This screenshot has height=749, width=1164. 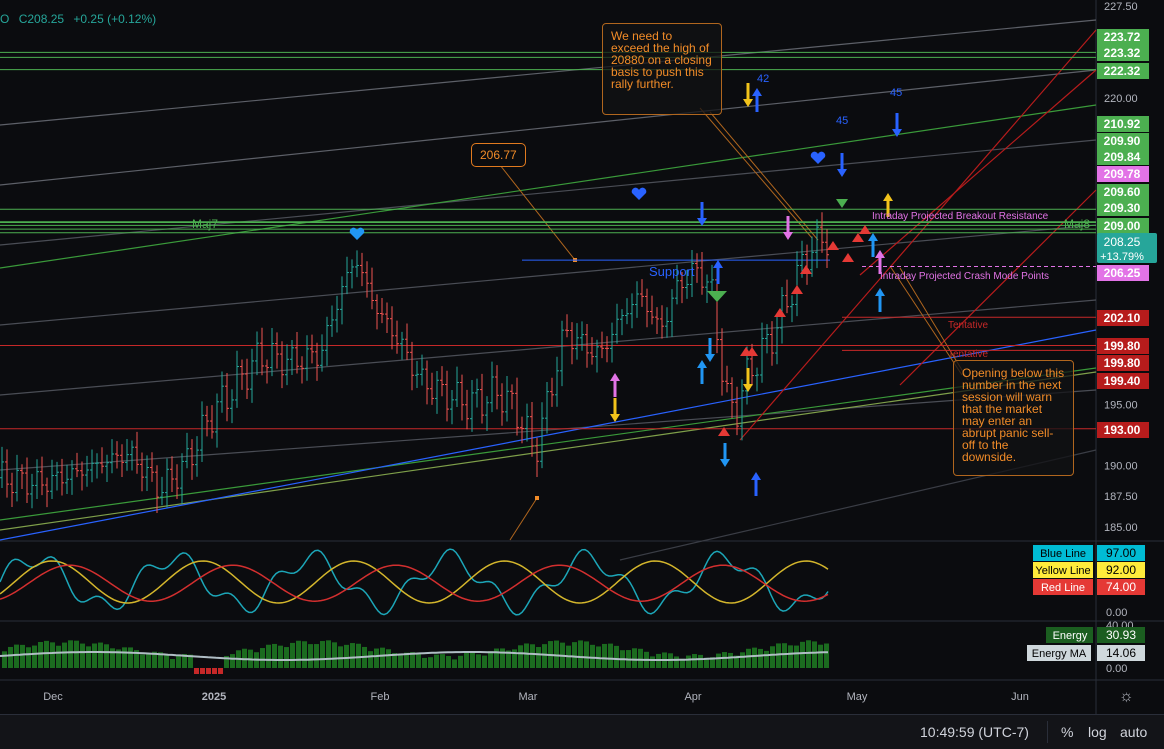 What do you see at coordinates (41, 19) in the screenshot?
I see `header-close: C208.25` at bounding box center [41, 19].